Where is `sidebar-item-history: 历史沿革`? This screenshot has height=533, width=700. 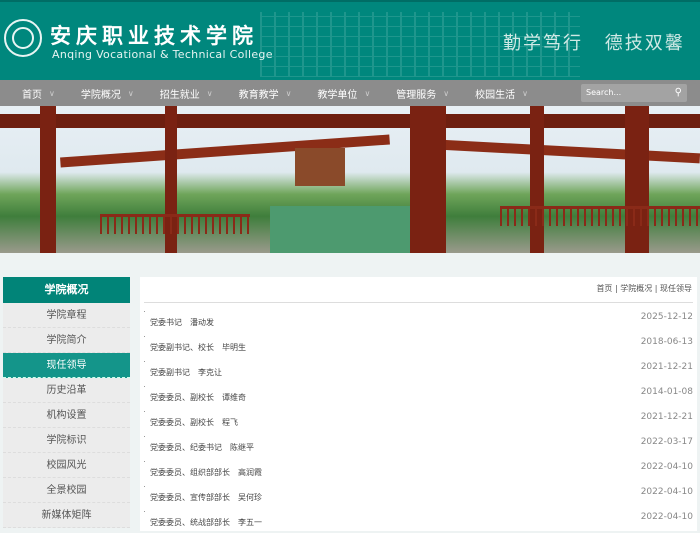
sidebar-item-history: 历史沿革 is located at coordinates (66, 390).